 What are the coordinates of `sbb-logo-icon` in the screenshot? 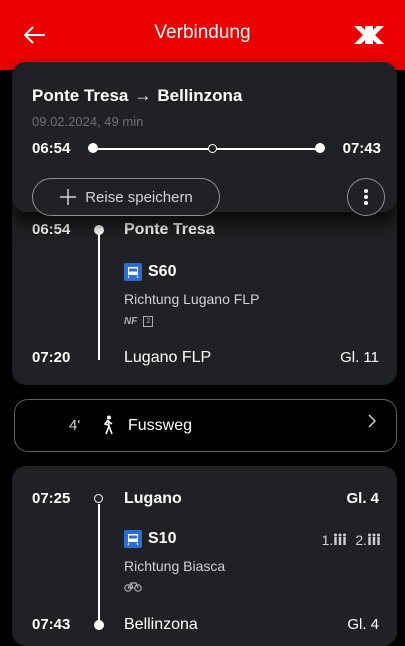 It's located at (369, 35).